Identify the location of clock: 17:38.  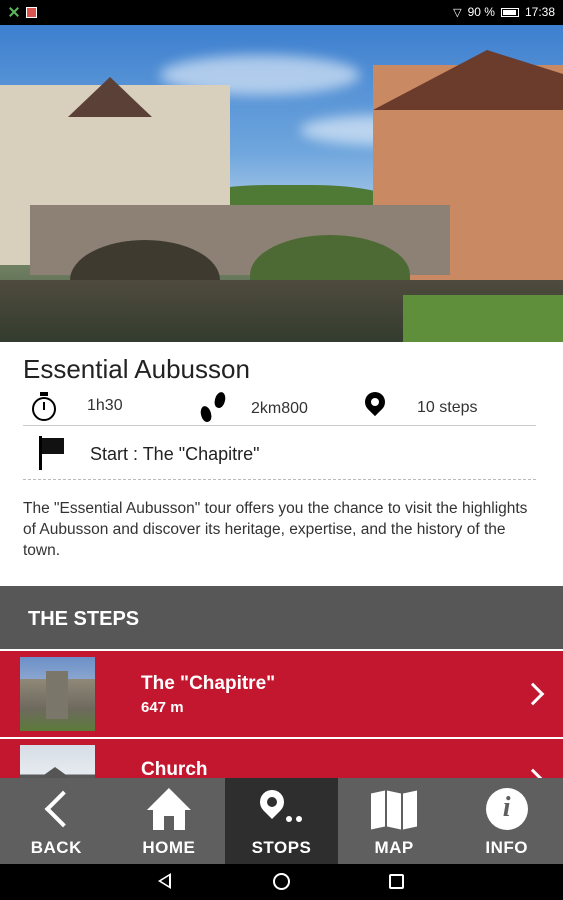
(539, 12).